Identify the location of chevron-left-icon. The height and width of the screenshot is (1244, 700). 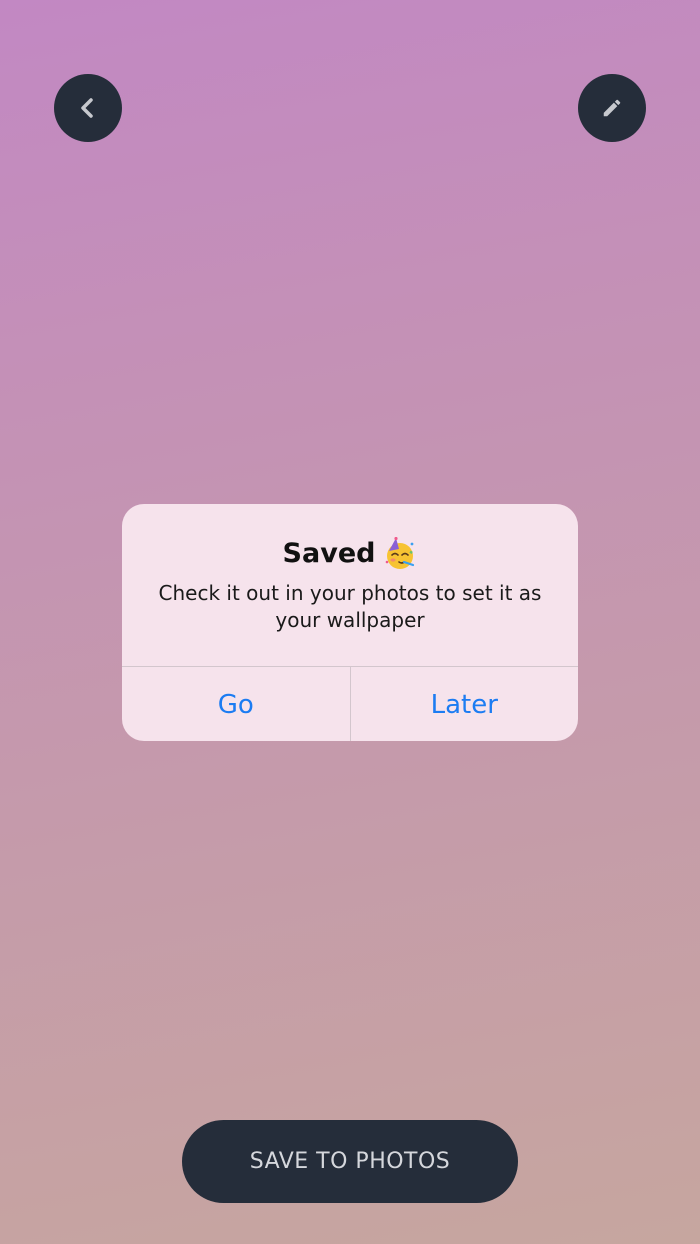
(87, 108).